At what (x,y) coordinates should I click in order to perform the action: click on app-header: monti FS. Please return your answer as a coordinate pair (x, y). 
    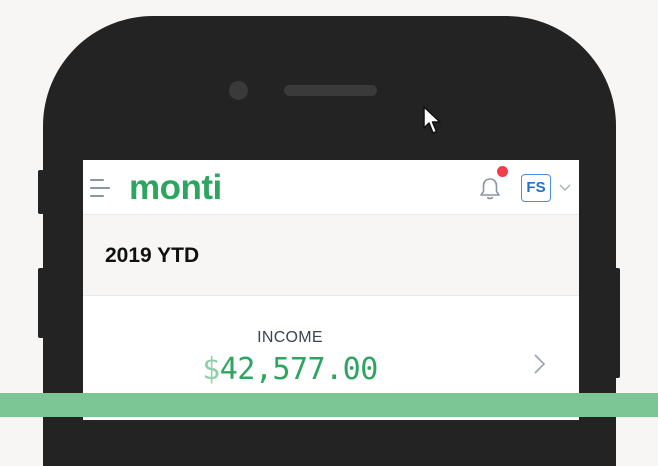
    Looking at the image, I should click on (331, 187).